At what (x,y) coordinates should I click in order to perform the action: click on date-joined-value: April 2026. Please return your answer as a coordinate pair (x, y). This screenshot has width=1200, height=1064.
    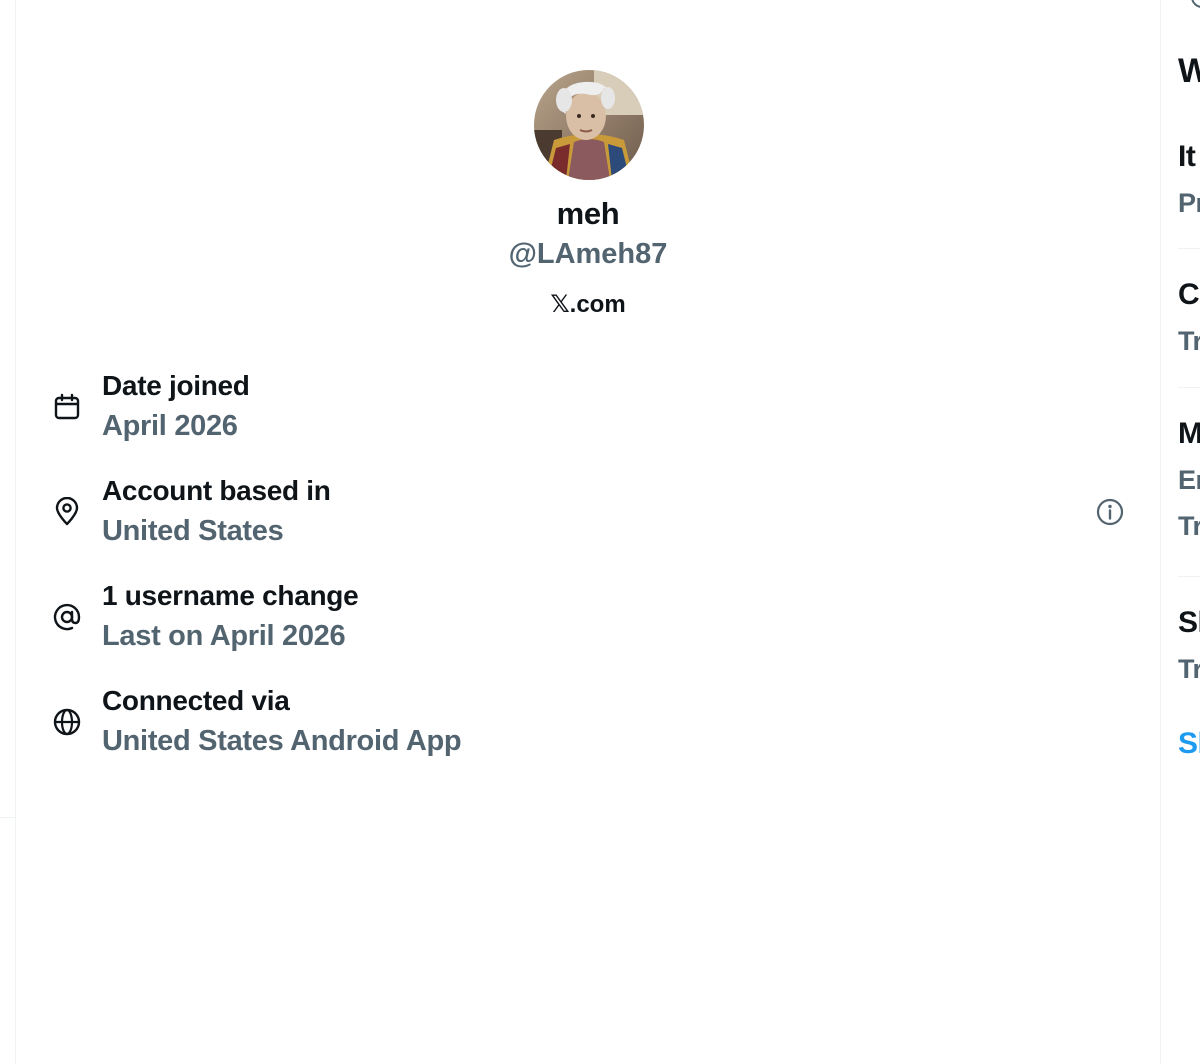
    Looking at the image, I should click on (170, 426).